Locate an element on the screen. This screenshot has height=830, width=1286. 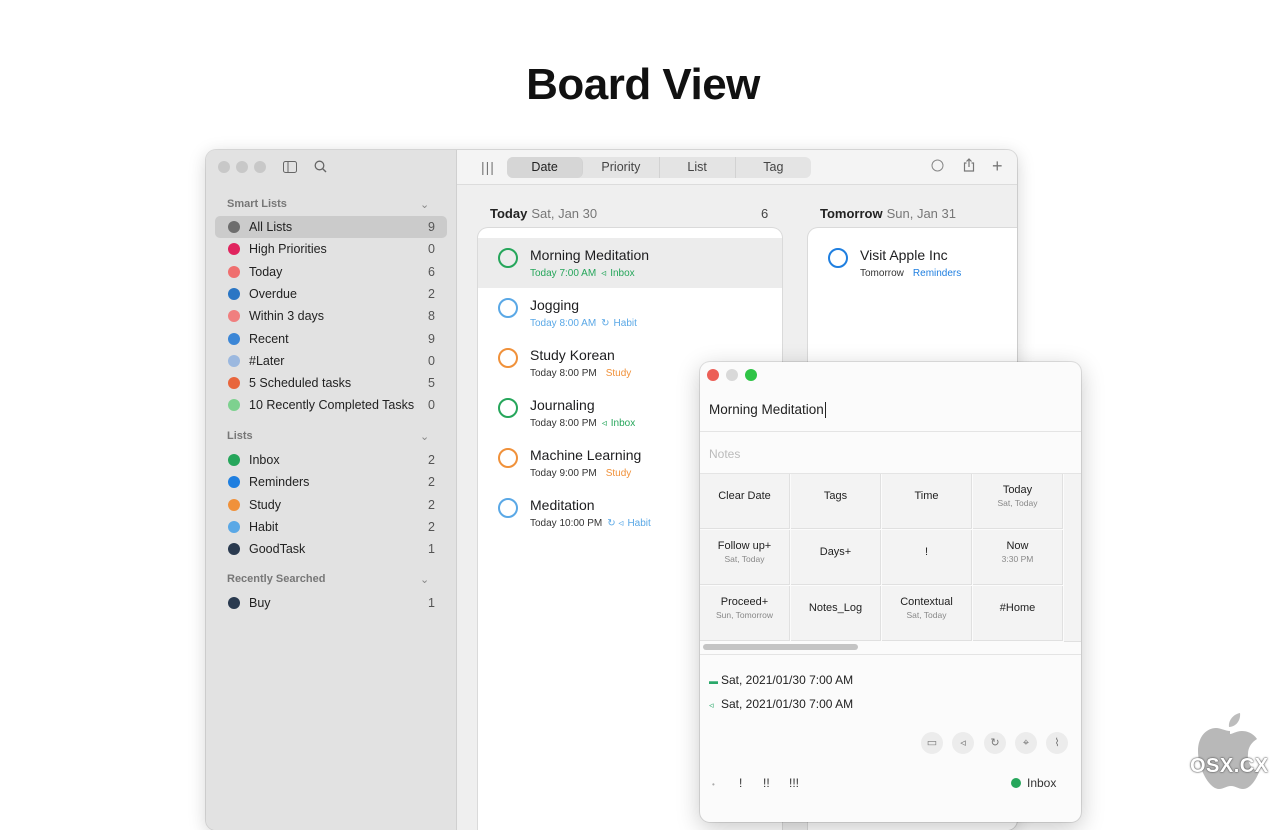
sidebar-item-label: Reminders is located at coordinates (279, 482).